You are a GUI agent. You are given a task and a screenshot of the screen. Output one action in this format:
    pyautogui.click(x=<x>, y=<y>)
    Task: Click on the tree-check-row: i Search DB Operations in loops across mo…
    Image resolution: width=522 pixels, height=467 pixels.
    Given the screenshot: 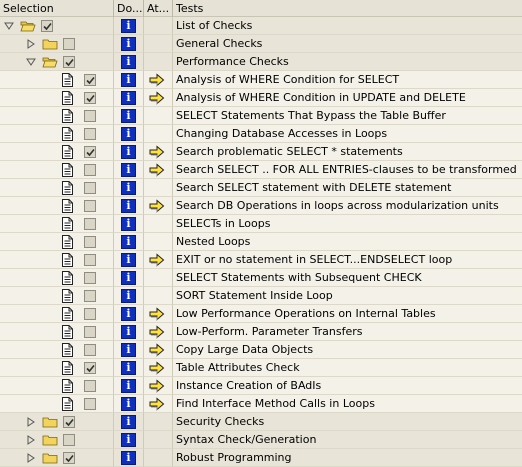 What is the action you would take?
    pyautogui.click(x=261, y=206)
    